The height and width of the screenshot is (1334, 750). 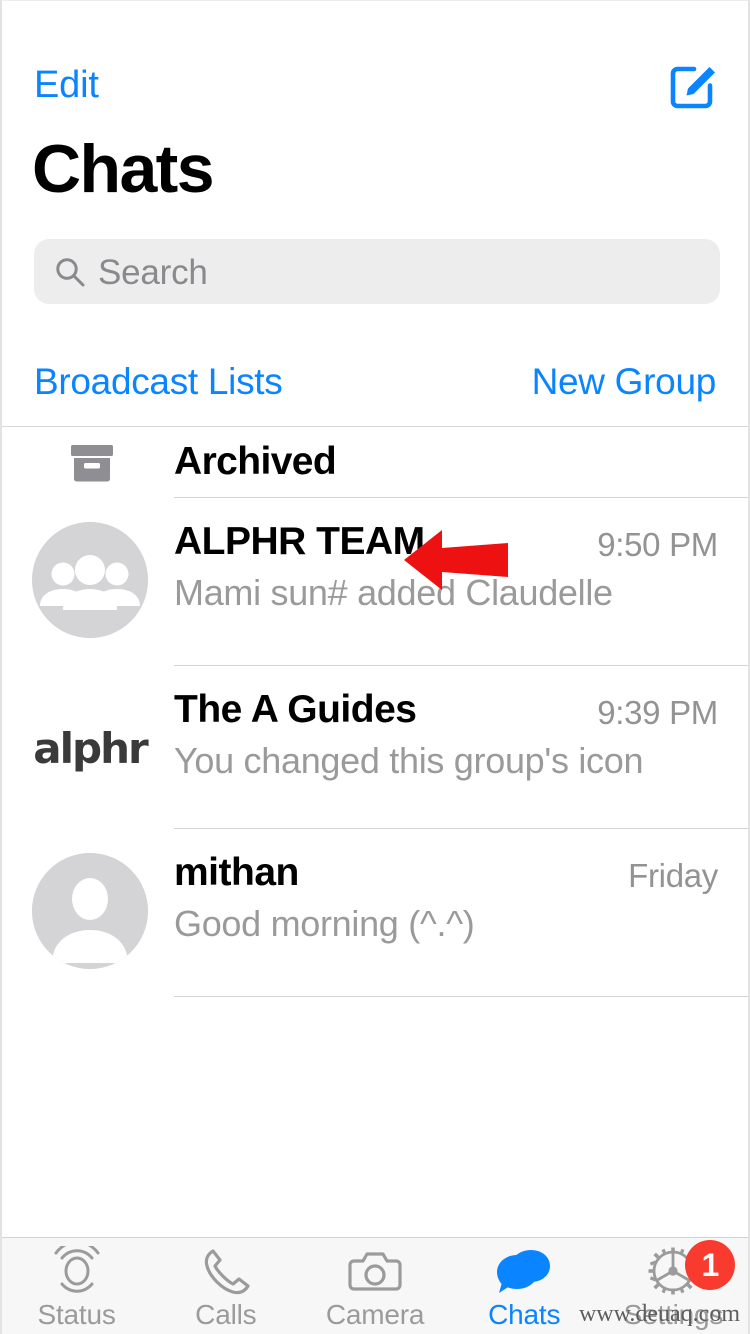 I want to click on chat-preview: Mami sun# added Claudelle, so click(x=393, y=592).